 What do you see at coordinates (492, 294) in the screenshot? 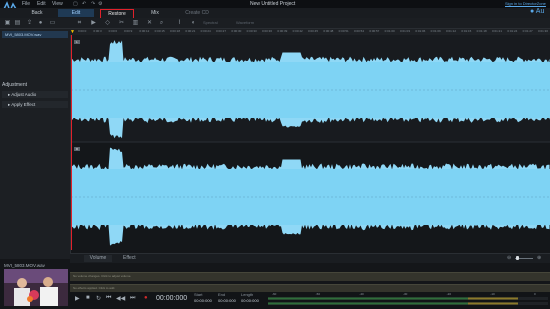
I see `meter-label: -10` at bounding box center [492, 294].